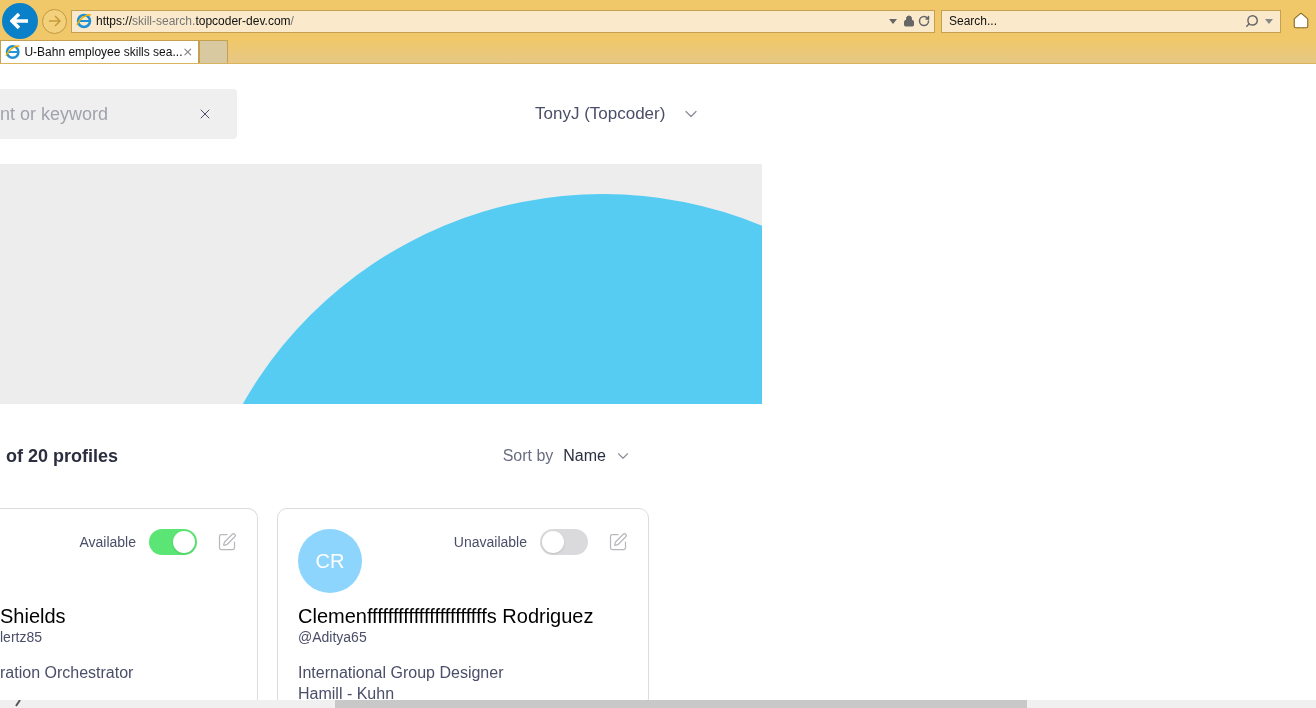  What do you see at coordinates (490, 542) in the screenshot?
I see `availability-label: Unavailable` at bounding box center [490, 542].